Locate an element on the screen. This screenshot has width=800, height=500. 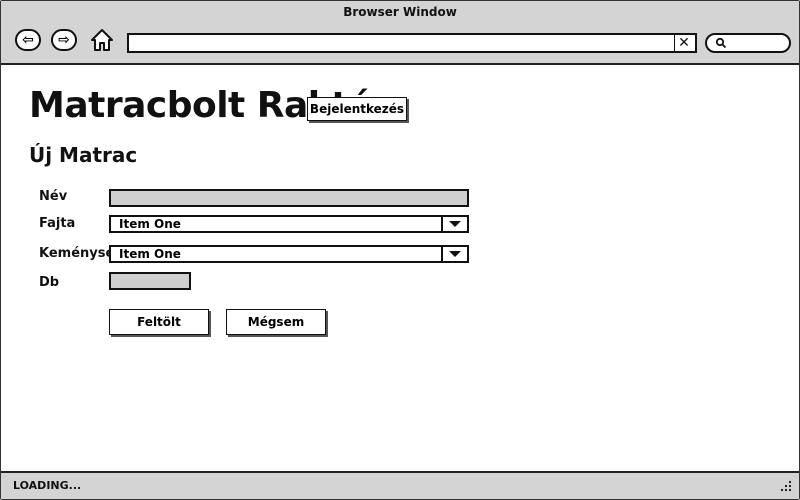
forward-button: ⇨ is located at coordinates (64, 40).